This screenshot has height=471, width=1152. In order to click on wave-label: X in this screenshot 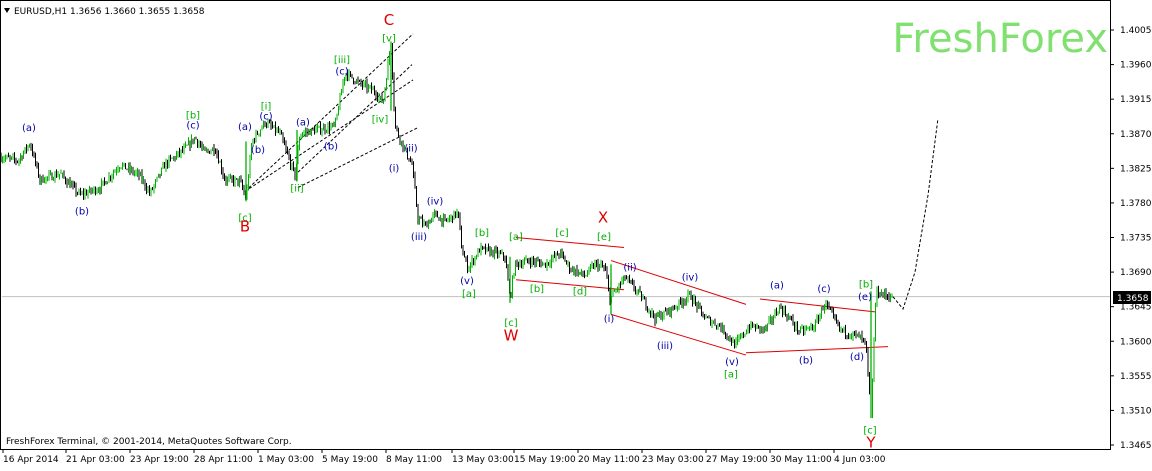, I will do `click(603, 217)`.